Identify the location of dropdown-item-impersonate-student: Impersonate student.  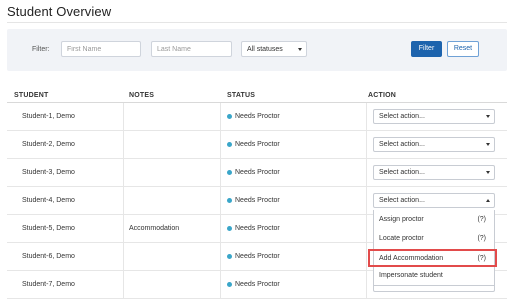
(434, 276).